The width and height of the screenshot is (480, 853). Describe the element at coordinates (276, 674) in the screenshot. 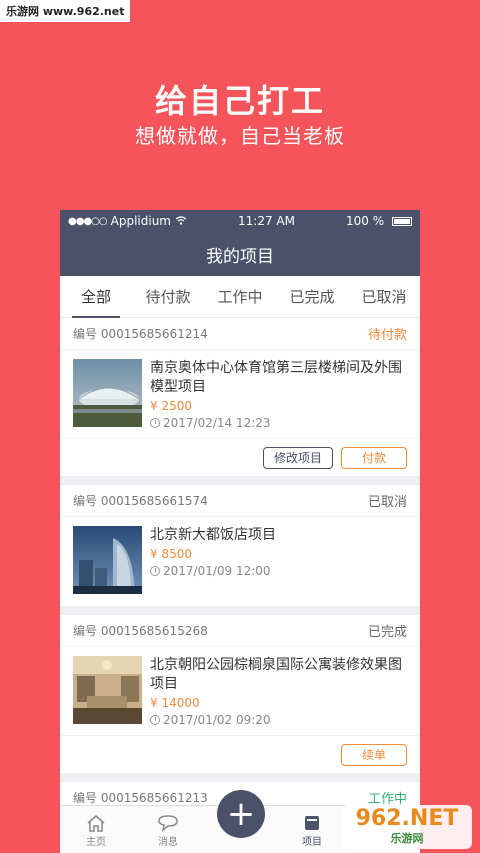

I see `project-title: 北京朝阳公园棕榈泉国际公寓装修效果图项目` at that location.